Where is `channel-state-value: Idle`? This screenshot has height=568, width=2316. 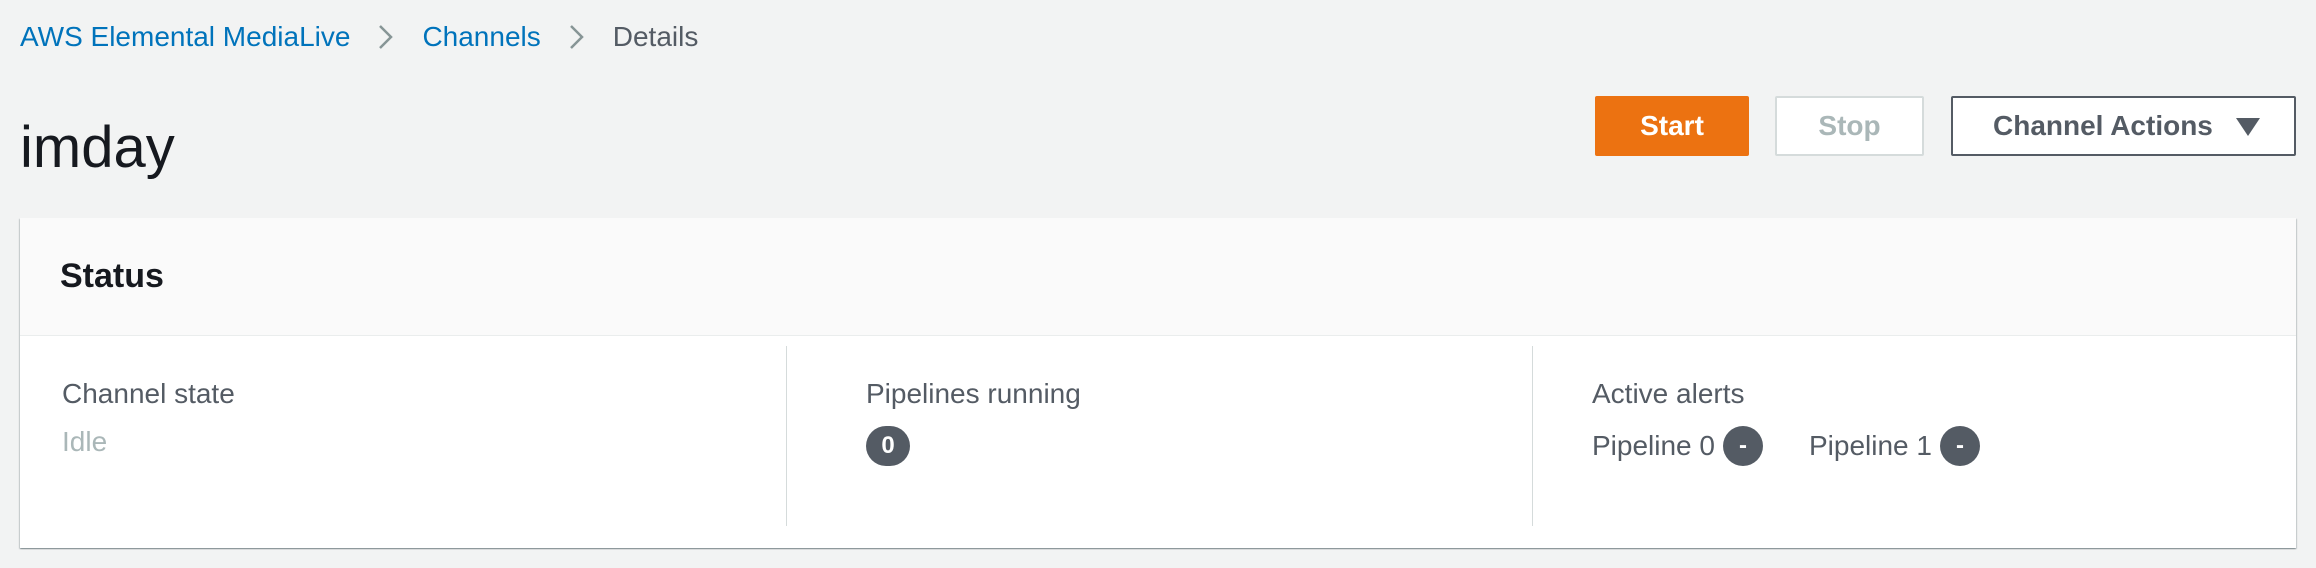
channel-state-value: Idle is located at coordinates (85, 441).